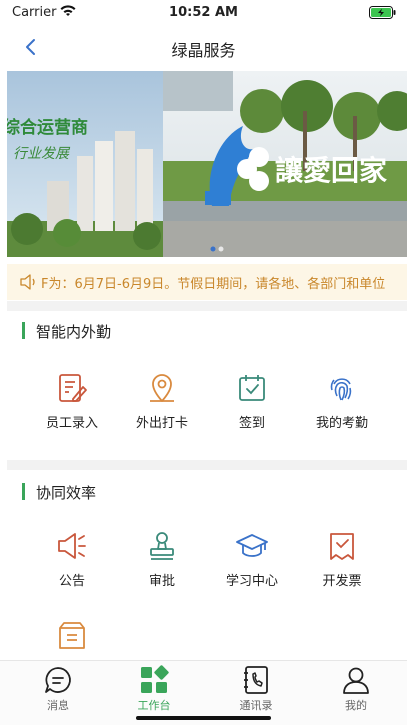 Image resolution: width=407 pixels, height=725 pixels. I want to click on navigation-bar: 绿晶服务, so click(203, 48).